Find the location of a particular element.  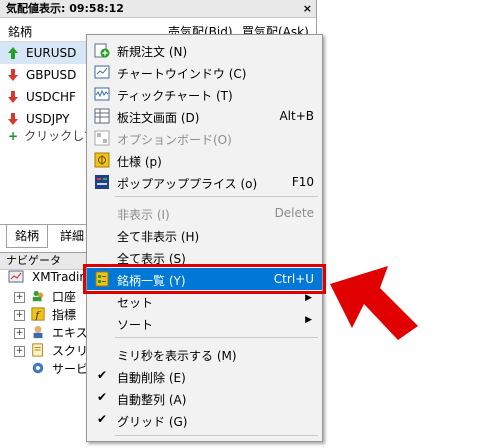

menu-item-shortcut: F10 is located at coordinates (302, 182).